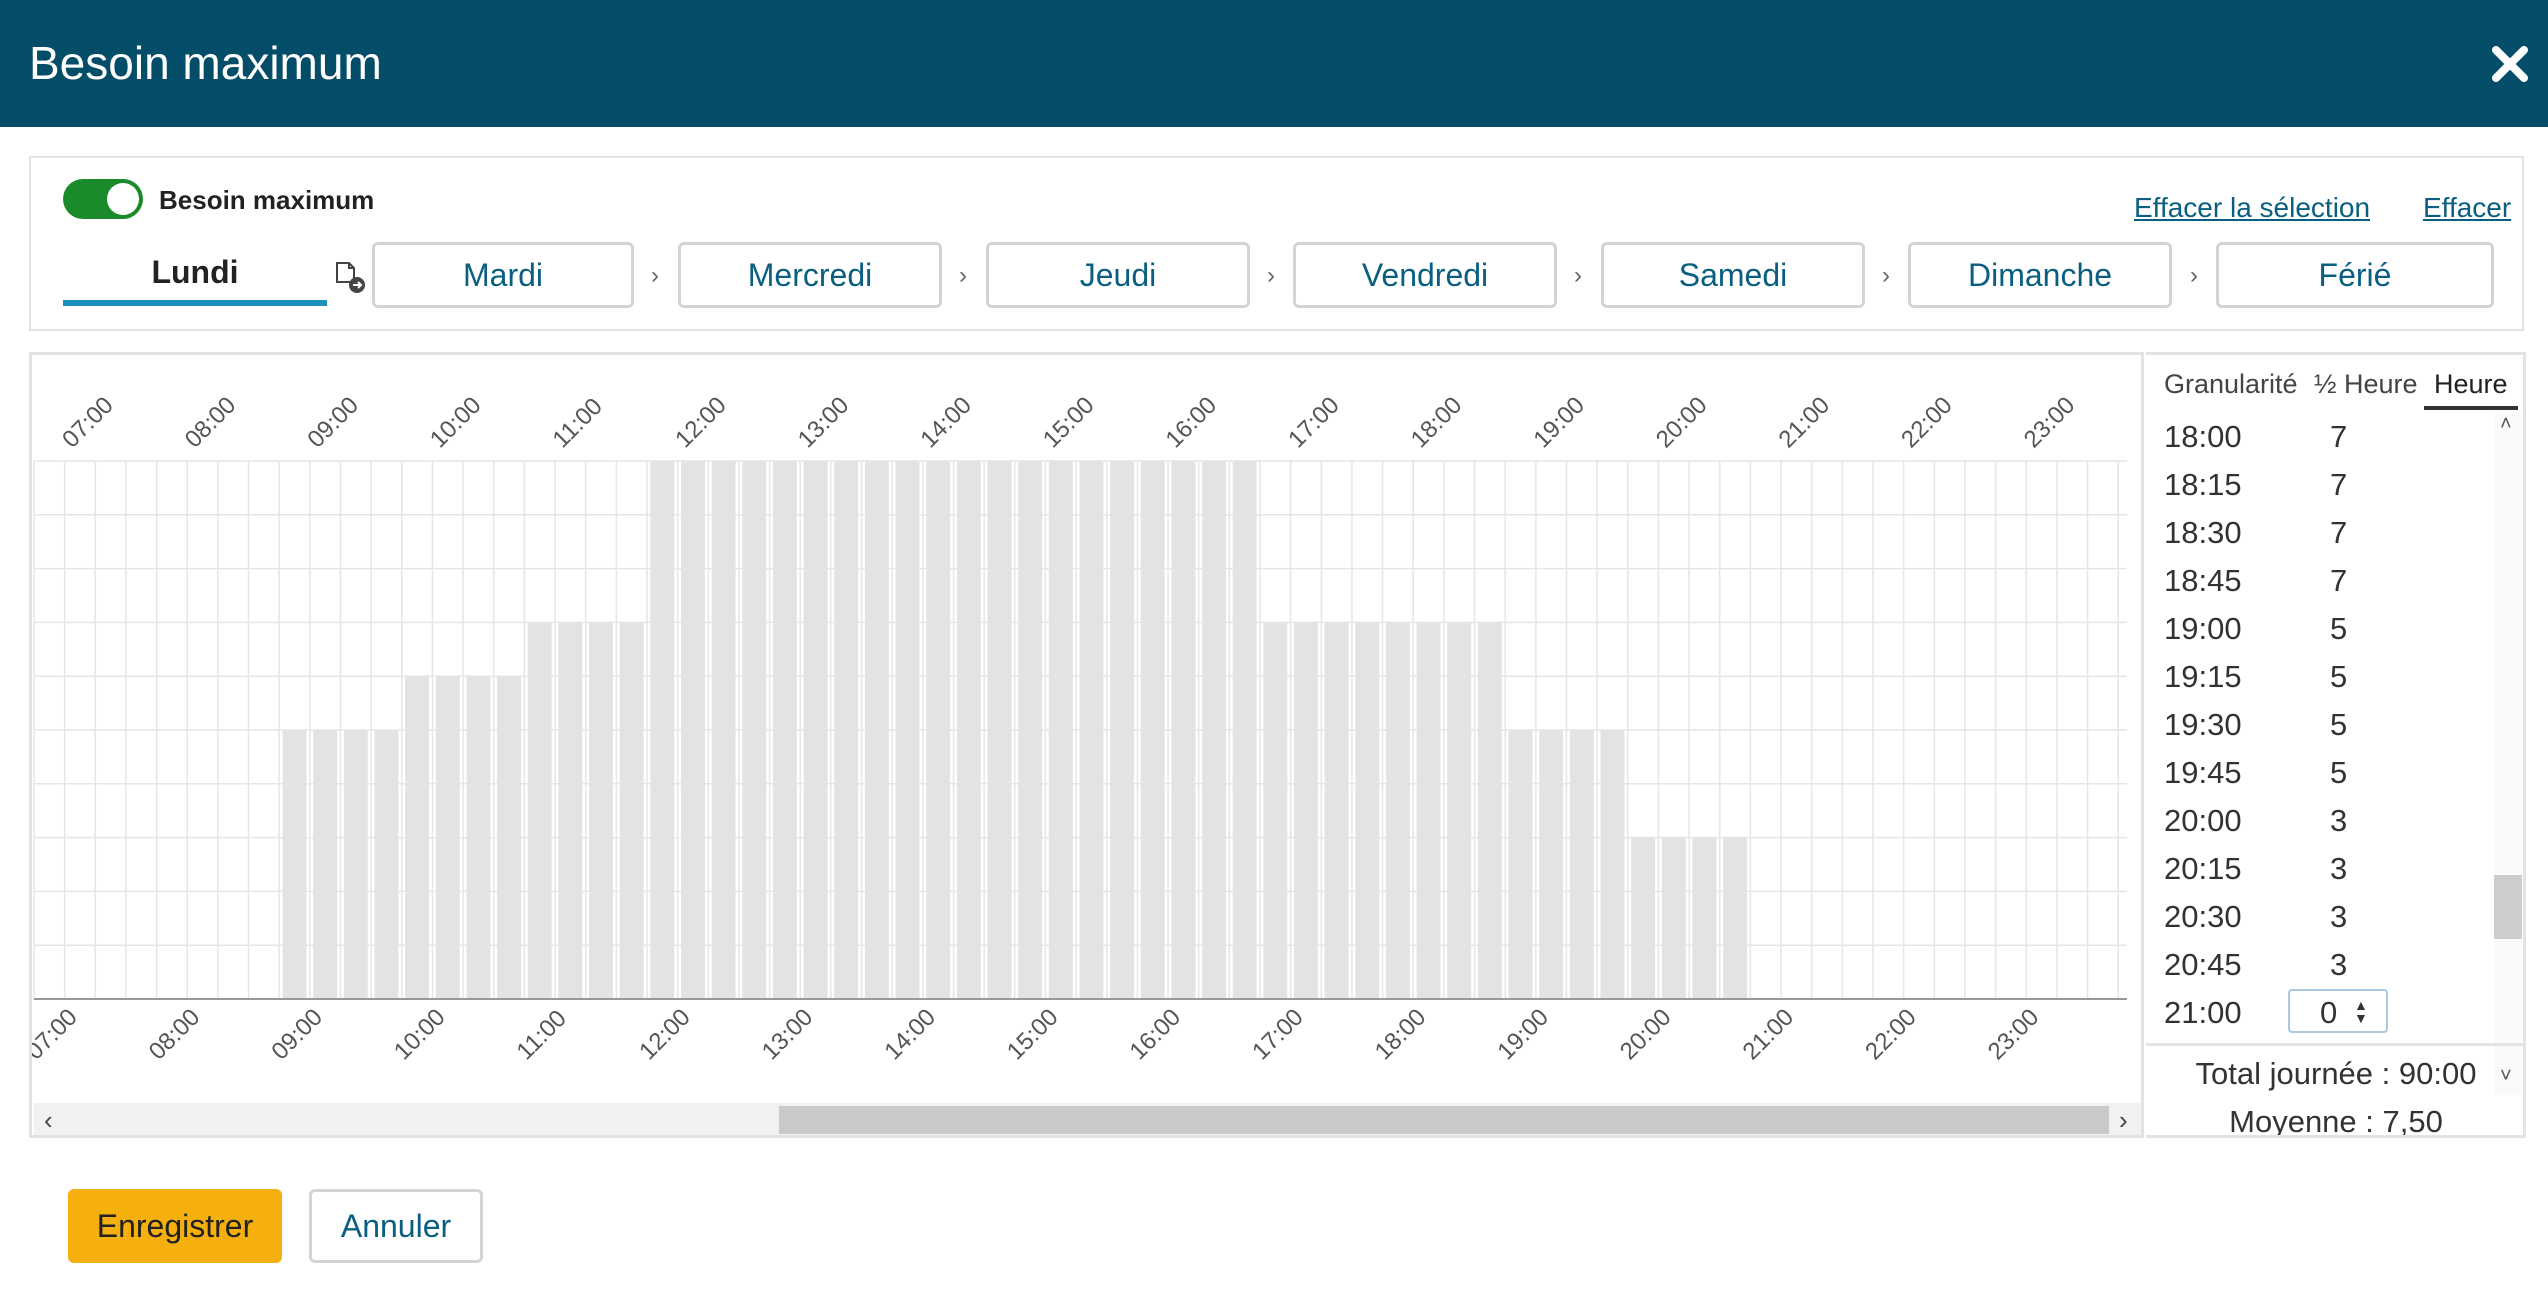 The height and width of the screenshot is (1315, 2548). What do you see at coordinates (1425, 275) in the screenshot?
I see `day-button-vendredi: Vendredi` at bounding box center [1425, 275].